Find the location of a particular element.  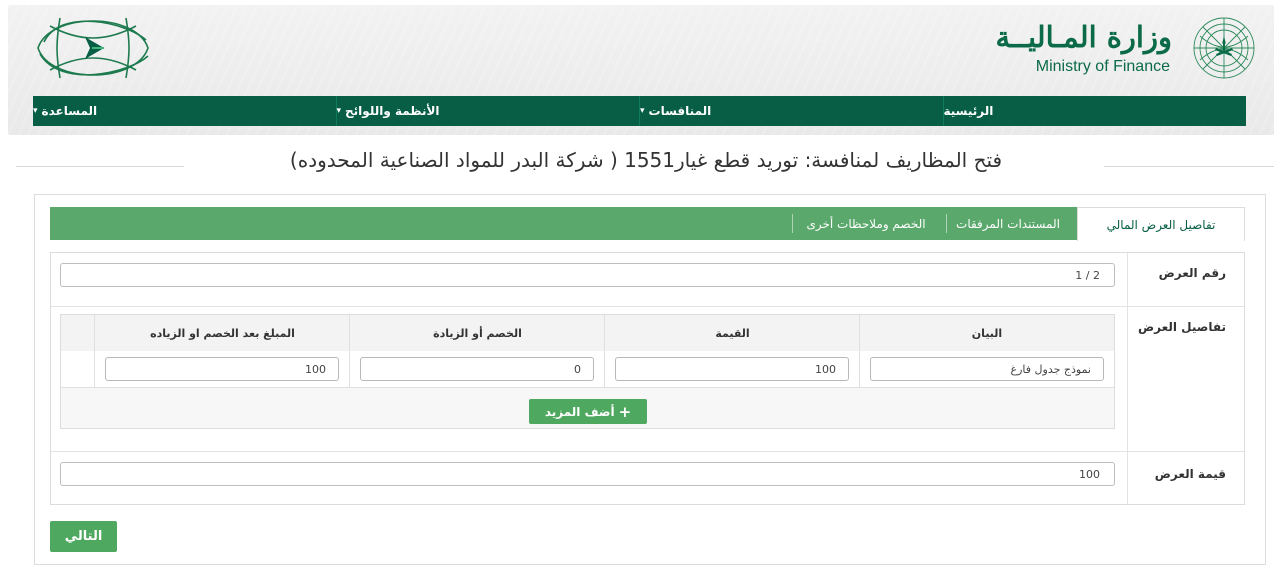

tab-attachments: المستندات المرفقات is located at coordinates (1008, 223).